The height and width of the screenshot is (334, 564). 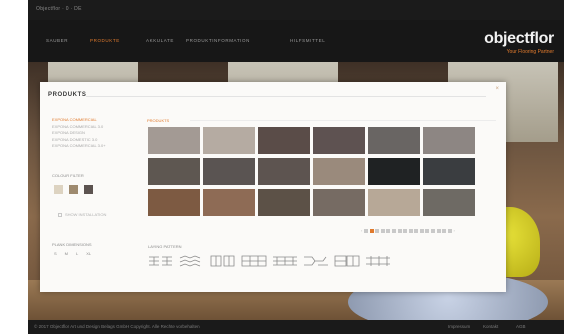 I want to click on pattern-herringbone-2-icon, so click(x=192, y=261).